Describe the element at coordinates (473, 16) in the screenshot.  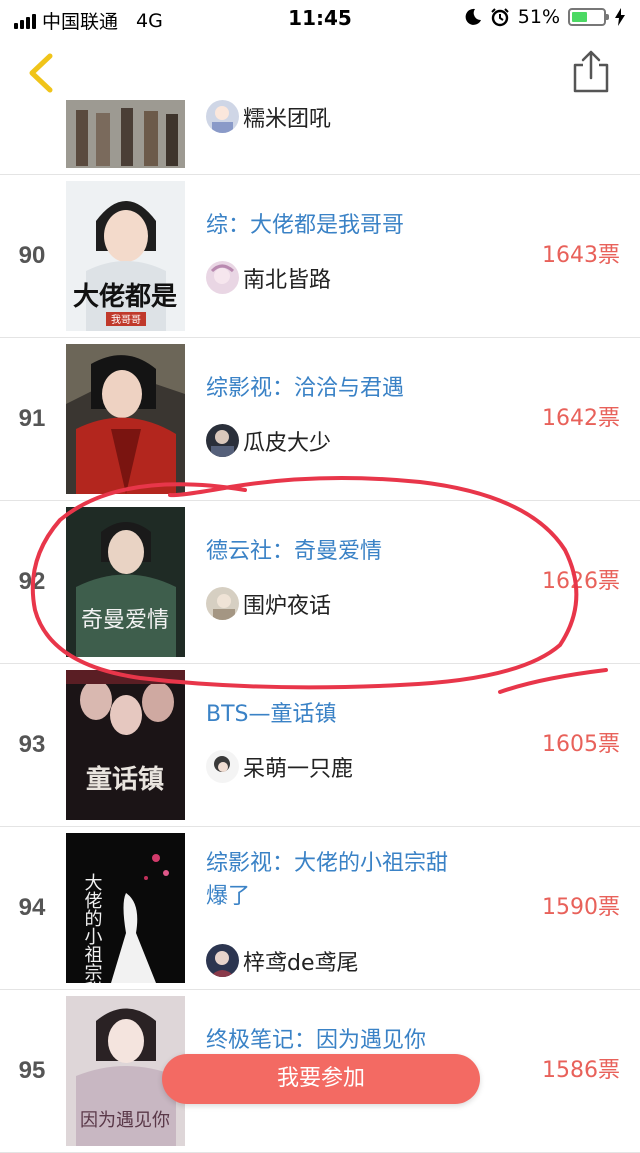
I see `moon-icon` at that location.